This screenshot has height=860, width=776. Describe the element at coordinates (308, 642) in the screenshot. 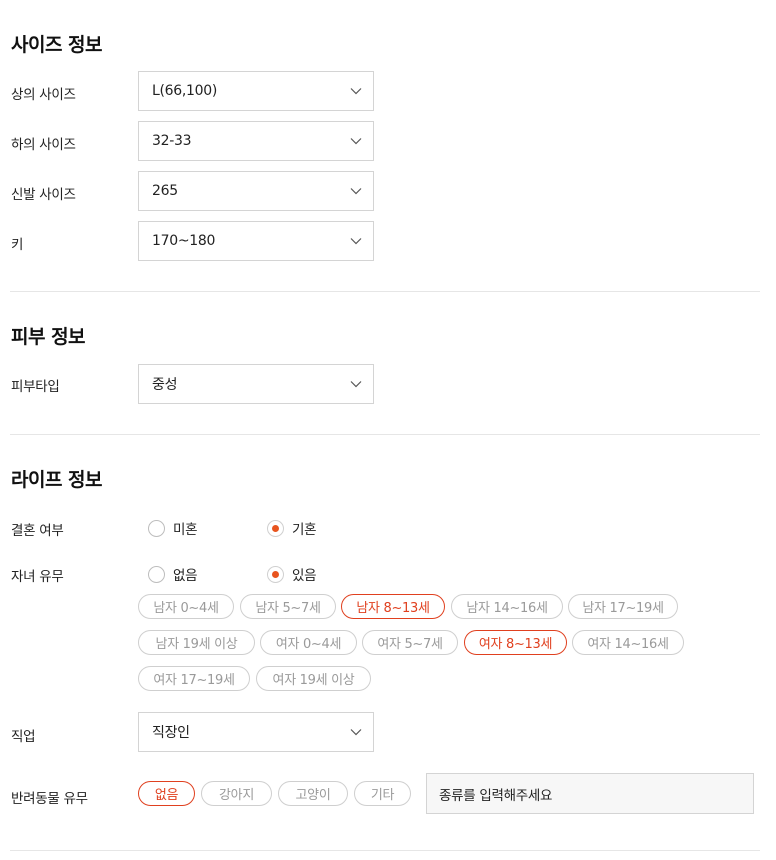

I see `child-chip: 여자 0~4세` at that location.